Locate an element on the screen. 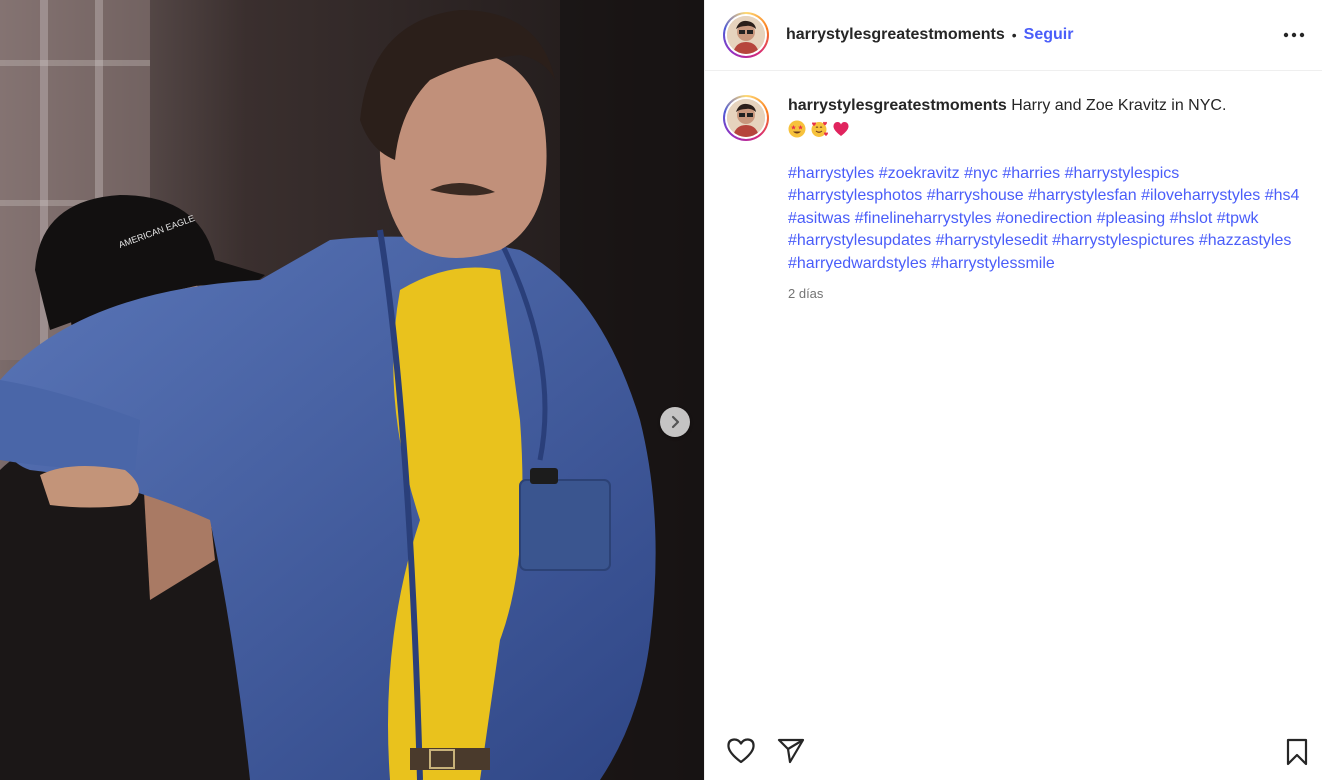  heart-outline-icon is located at coordinates (741, 751).